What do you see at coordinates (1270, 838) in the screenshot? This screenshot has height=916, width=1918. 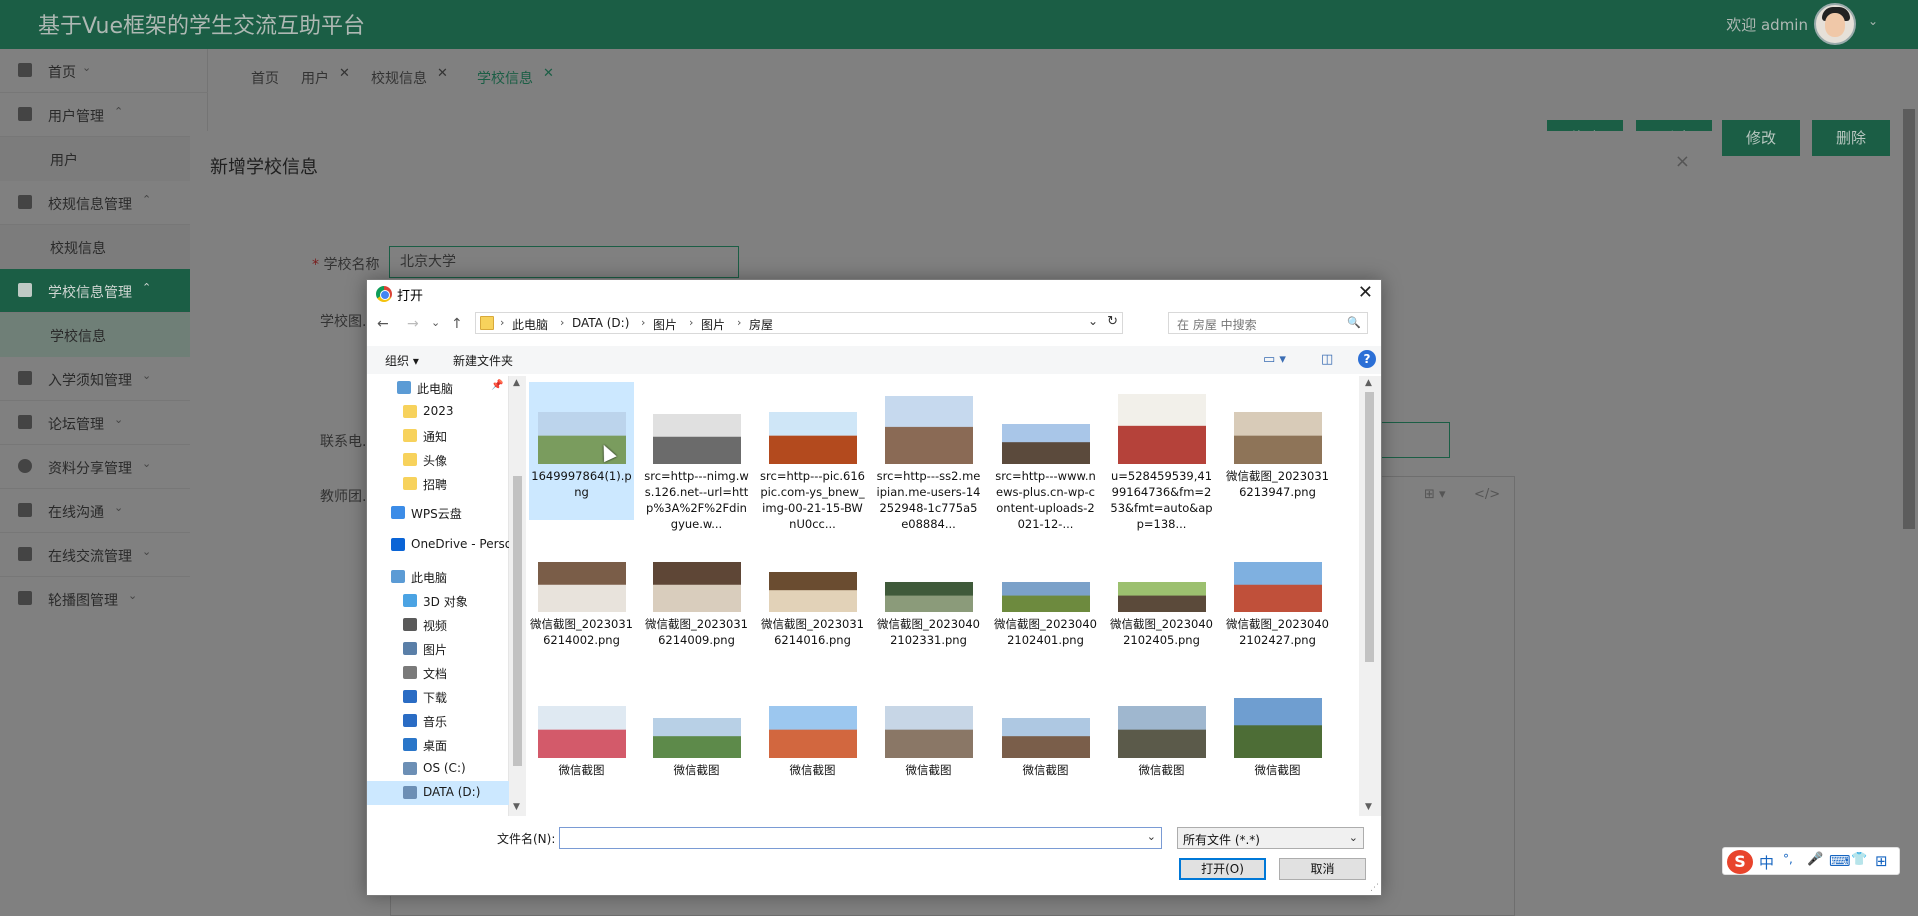 I see `file-type-select: 所有文件 (*.*) ⌄` at bounding box center [1270, 838].